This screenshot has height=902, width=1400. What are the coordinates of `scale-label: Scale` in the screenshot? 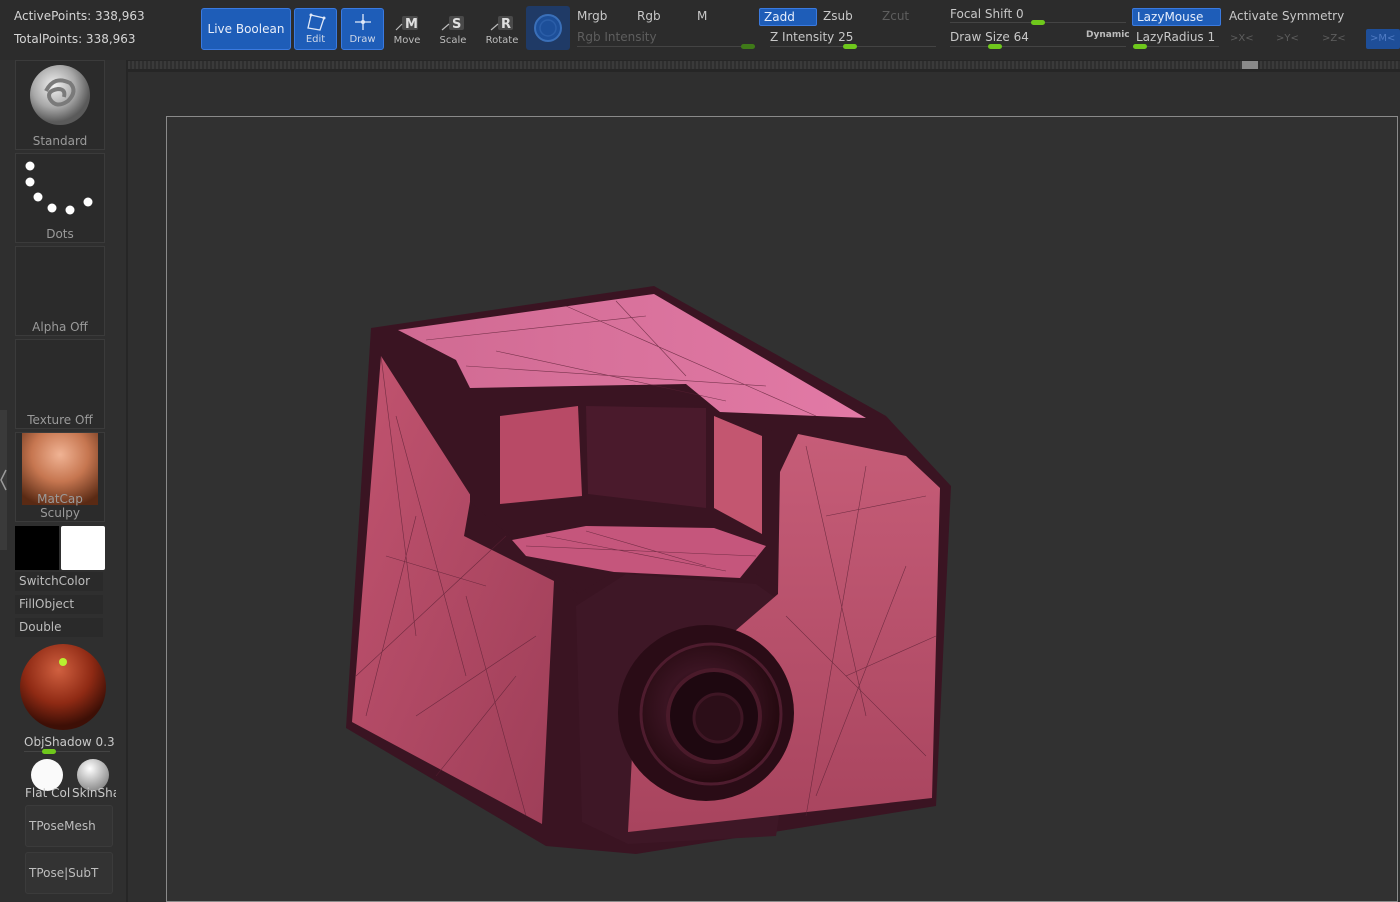 It's located at (453, 40).